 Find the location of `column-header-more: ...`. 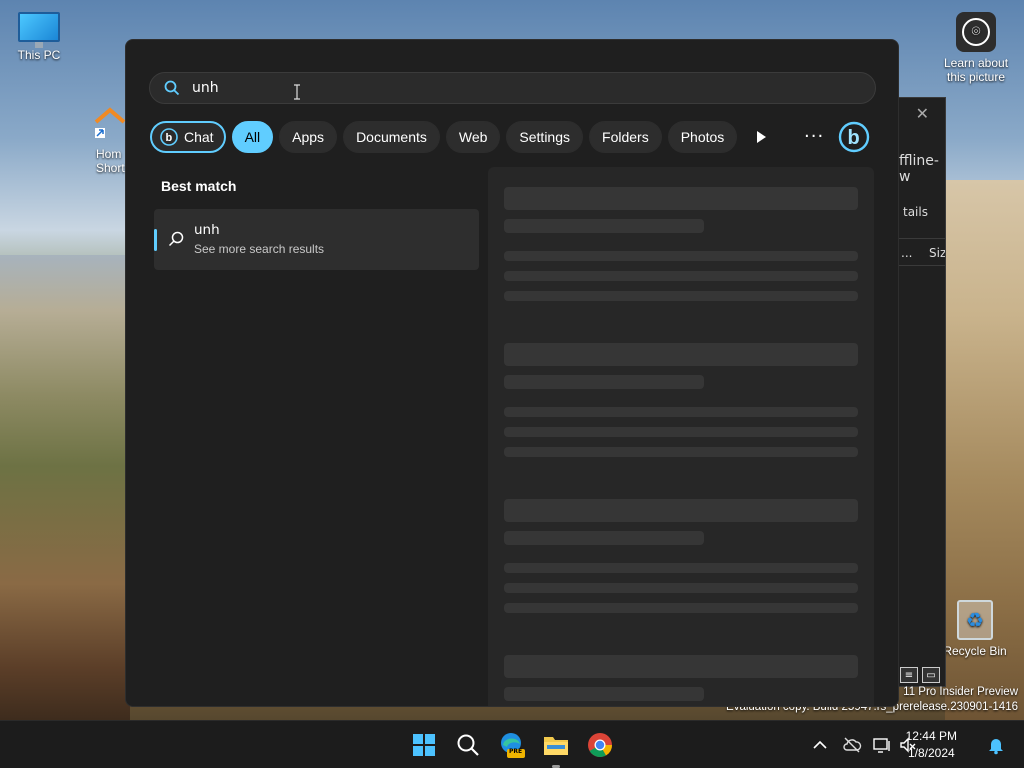

column-header-more: ... is located at coordinates (906, 253).